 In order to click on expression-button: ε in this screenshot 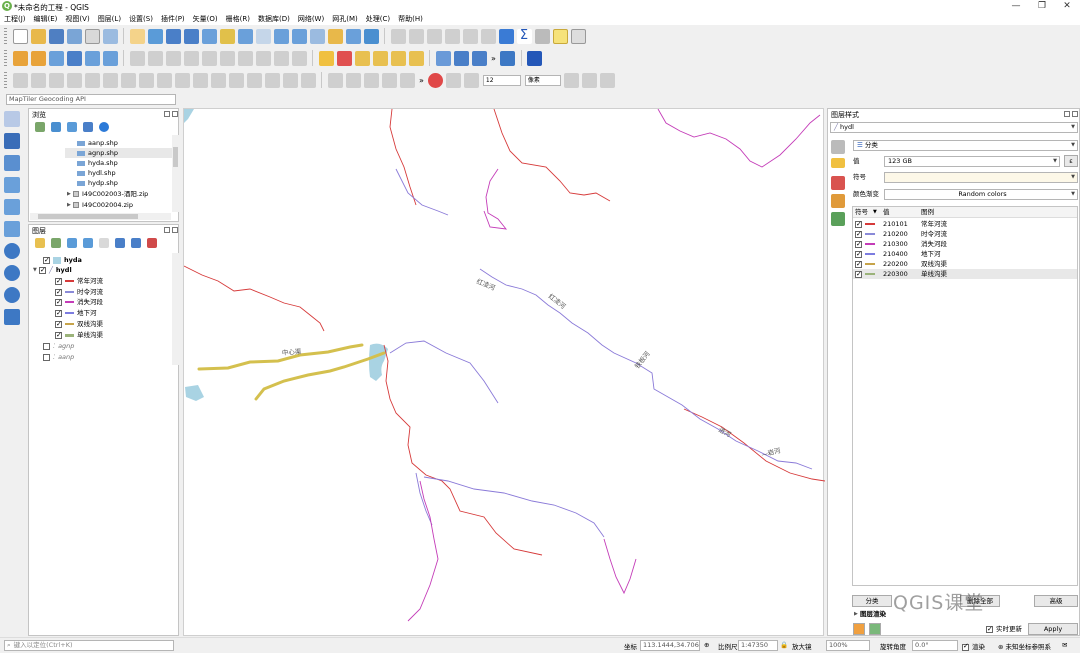, I will do `click(1071, 161)`.